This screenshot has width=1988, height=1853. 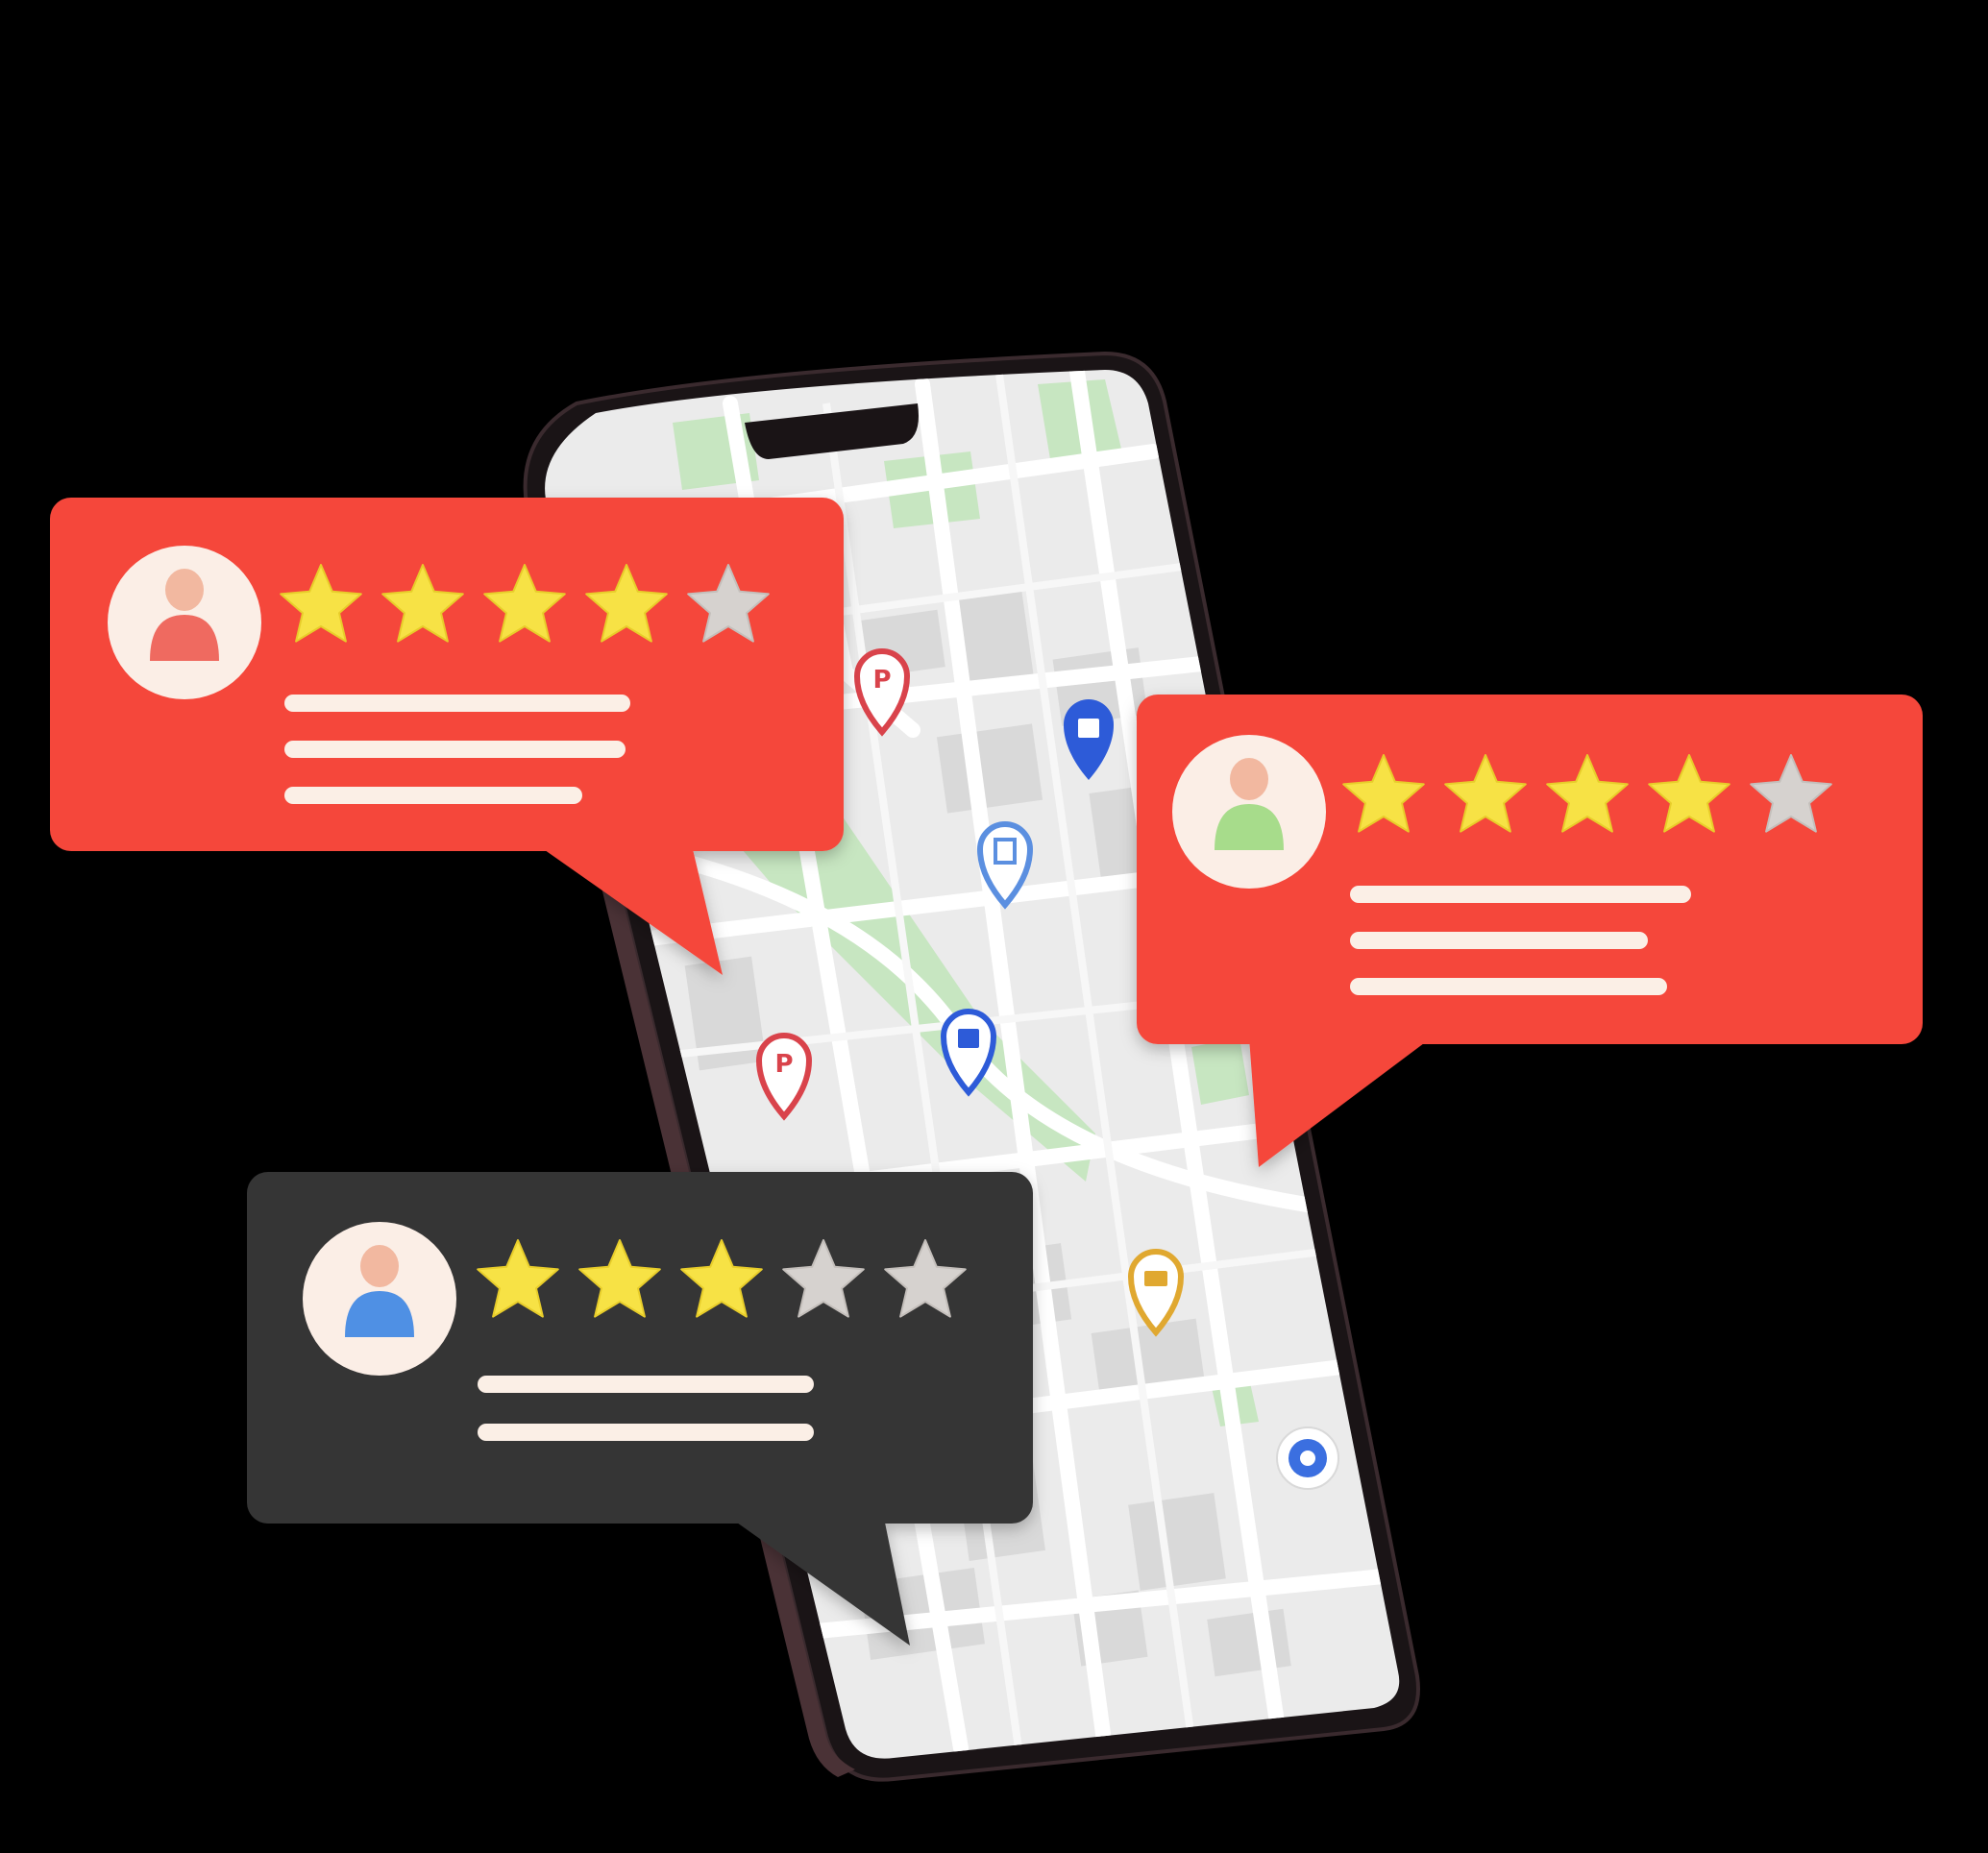 I want to click on speech-bubble-tail, so click(x=1340, y=1102).